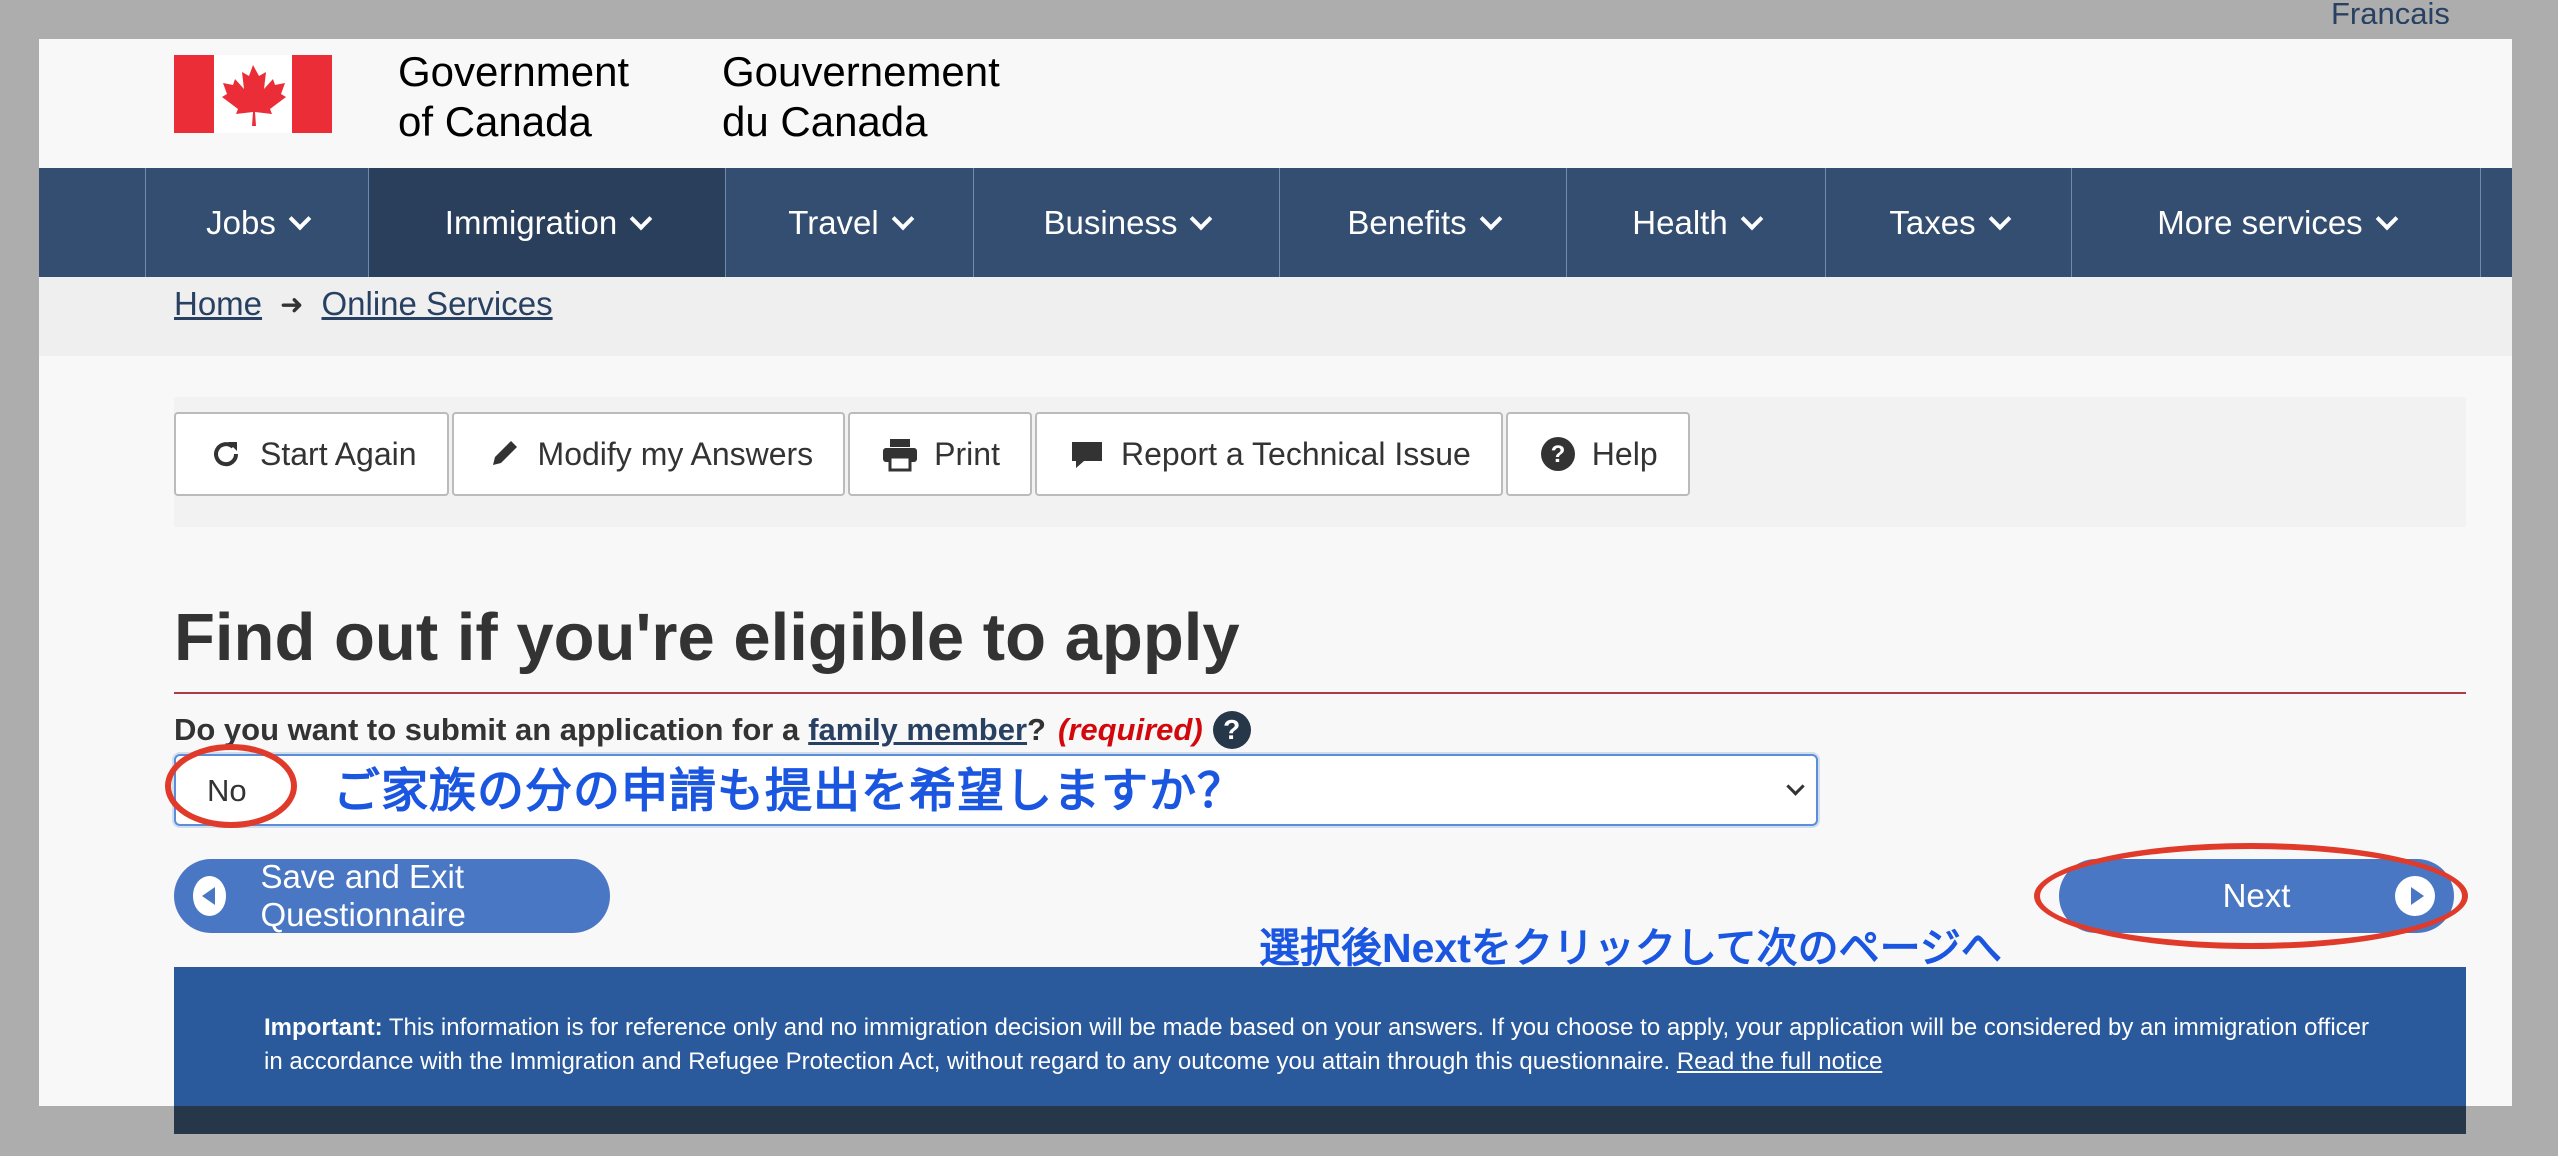  What do you see at coordinates (210, 896) in the screenshot?
I see `arrow-left-circle-icon` at bounding box center [210, 896].